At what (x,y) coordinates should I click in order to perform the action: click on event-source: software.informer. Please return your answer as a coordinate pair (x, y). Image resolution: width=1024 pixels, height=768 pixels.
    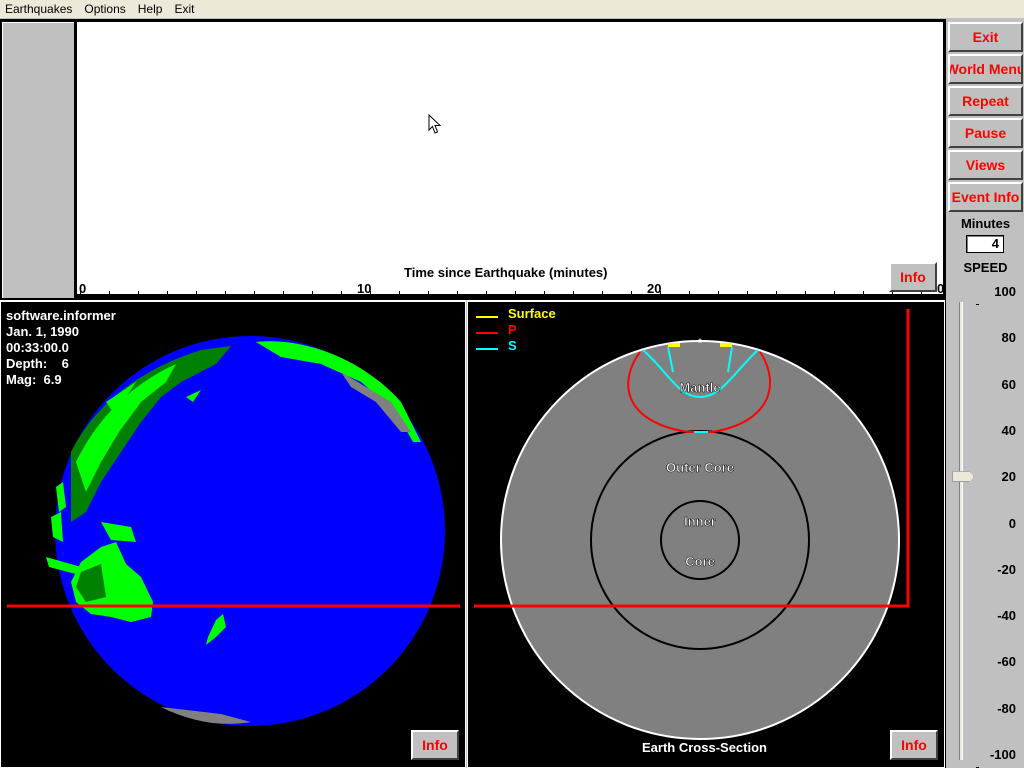
    Looking at the image, I should click on (61, 315).